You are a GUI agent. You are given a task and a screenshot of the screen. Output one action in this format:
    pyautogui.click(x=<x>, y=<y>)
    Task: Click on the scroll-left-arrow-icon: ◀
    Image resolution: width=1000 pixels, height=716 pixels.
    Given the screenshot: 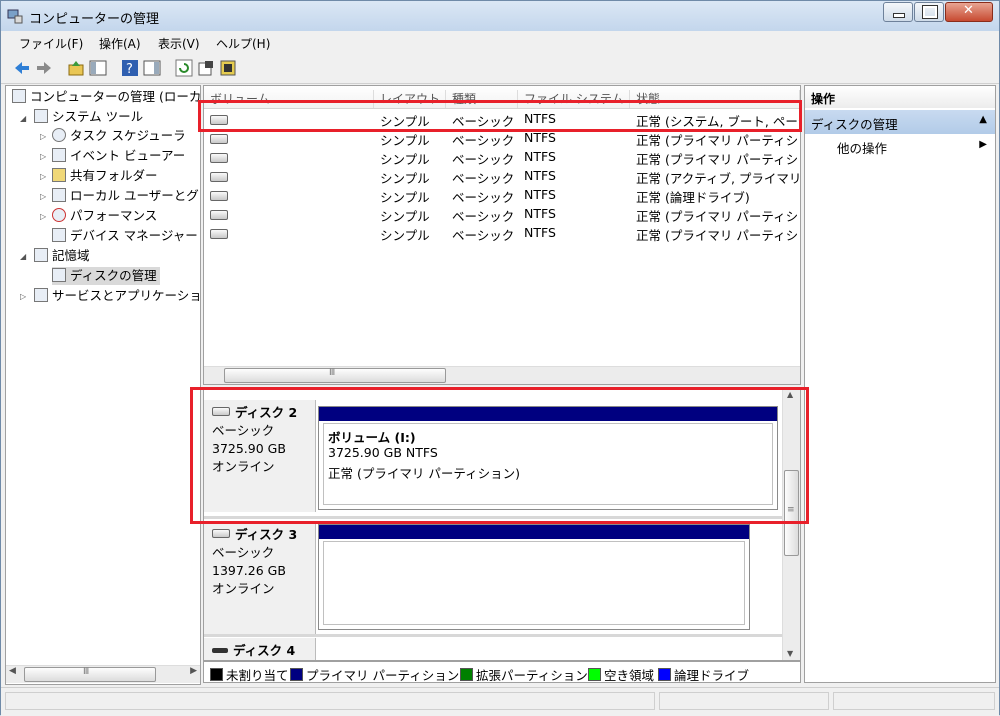 What is the action you would take?
    pyautogui.click(x=12, y=671)
    